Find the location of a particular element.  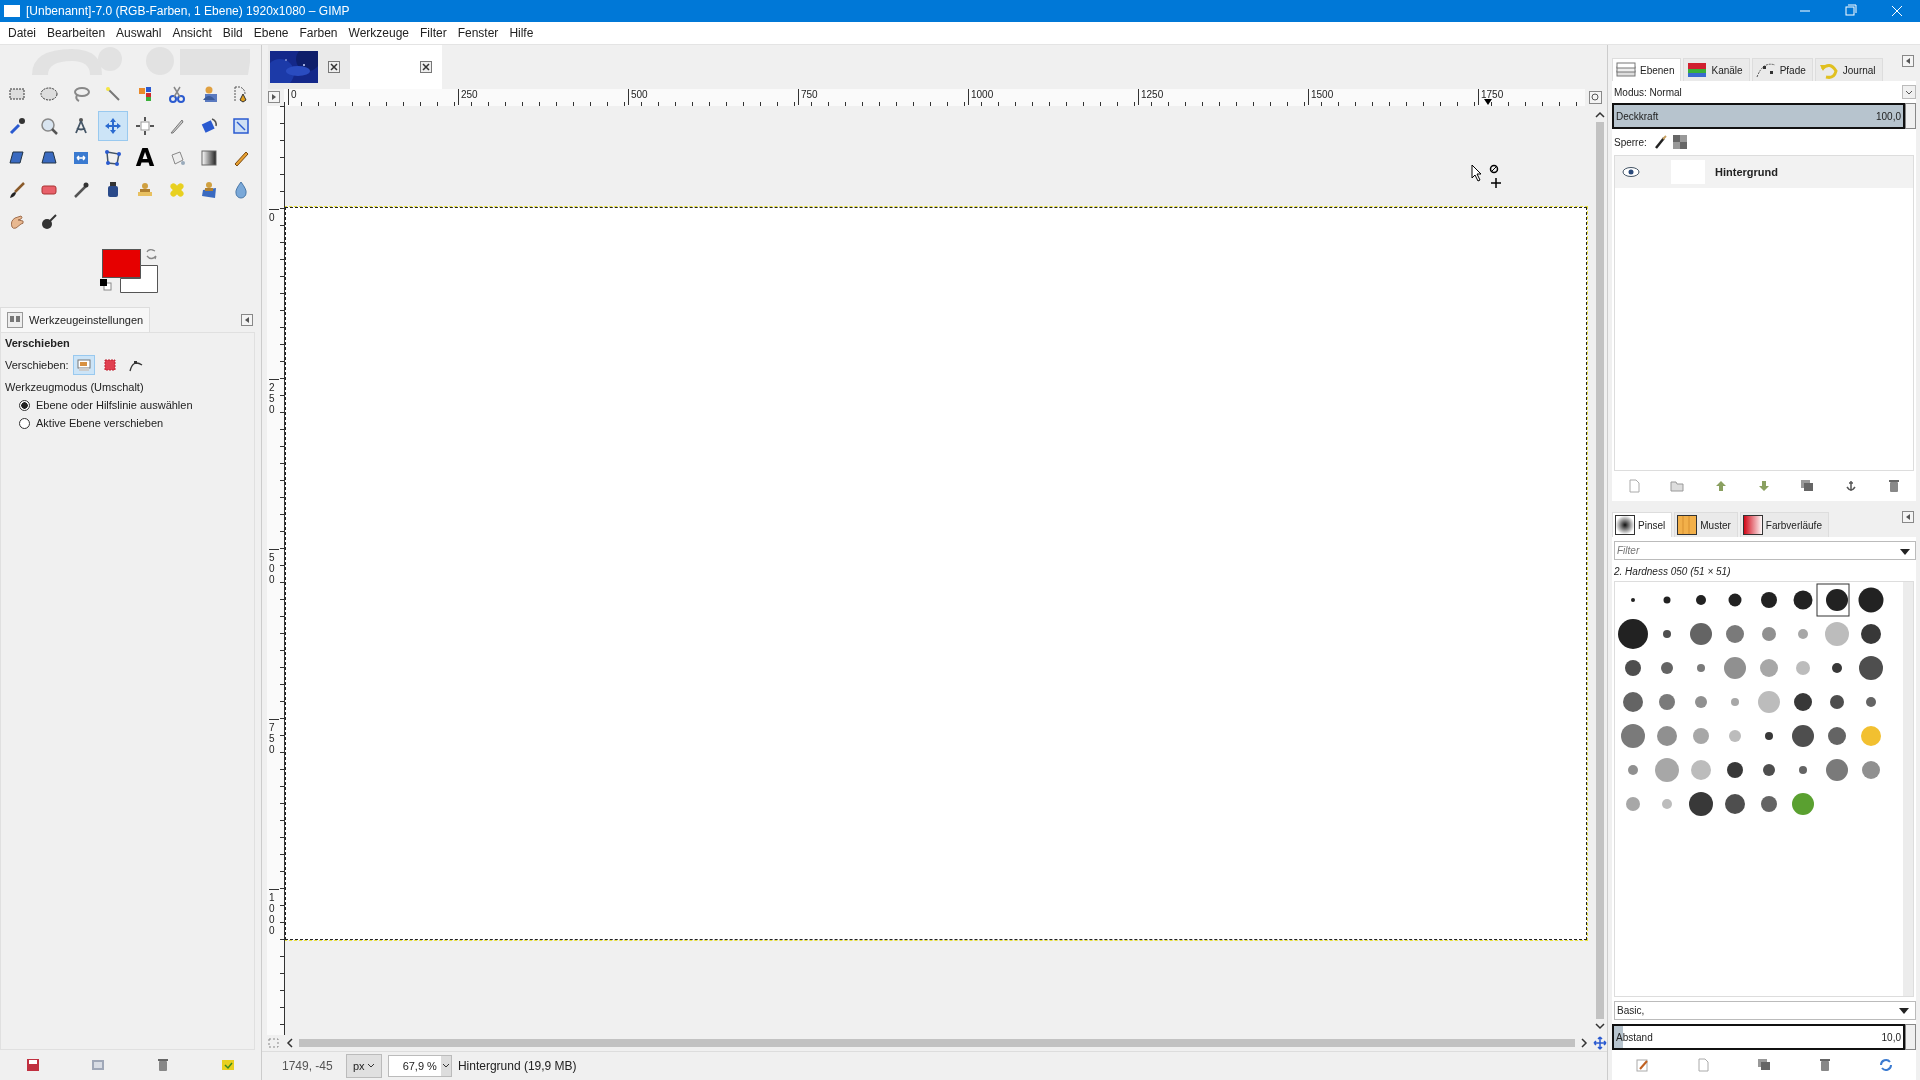

menu-item: Hilfe is located at coordinates (523, 33).